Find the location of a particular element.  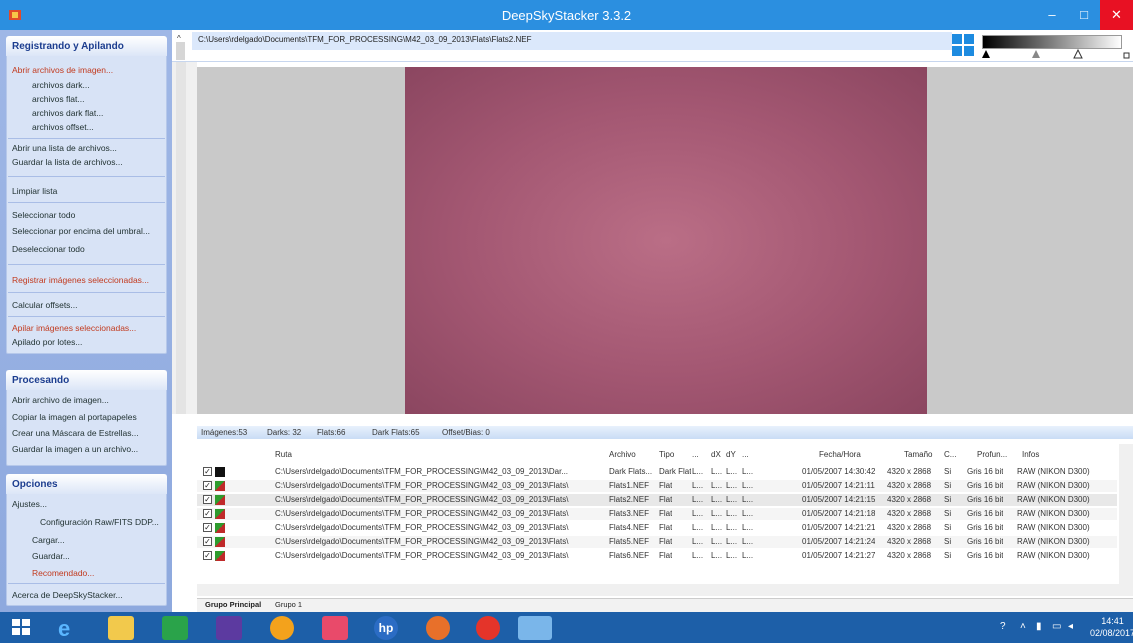

app-icon-purple is located at coordinates (229, 628).